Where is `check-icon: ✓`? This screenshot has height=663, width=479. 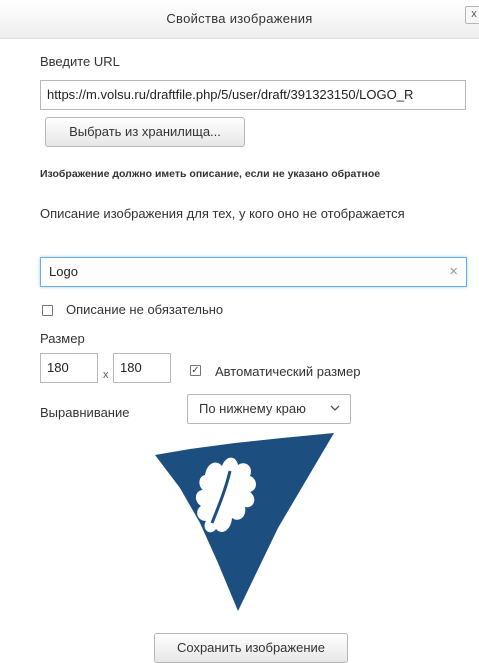
check-icon: ✓ is located at coordinates (195, 370).